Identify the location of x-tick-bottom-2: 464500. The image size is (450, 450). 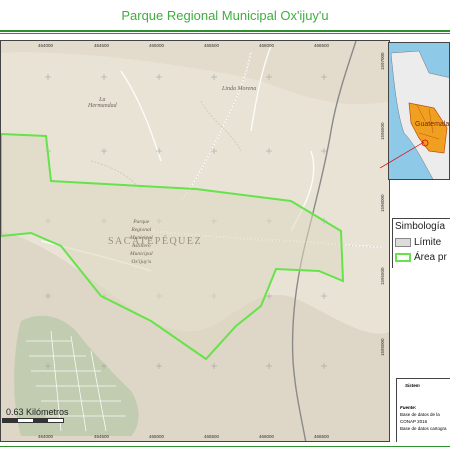
(102, 436).